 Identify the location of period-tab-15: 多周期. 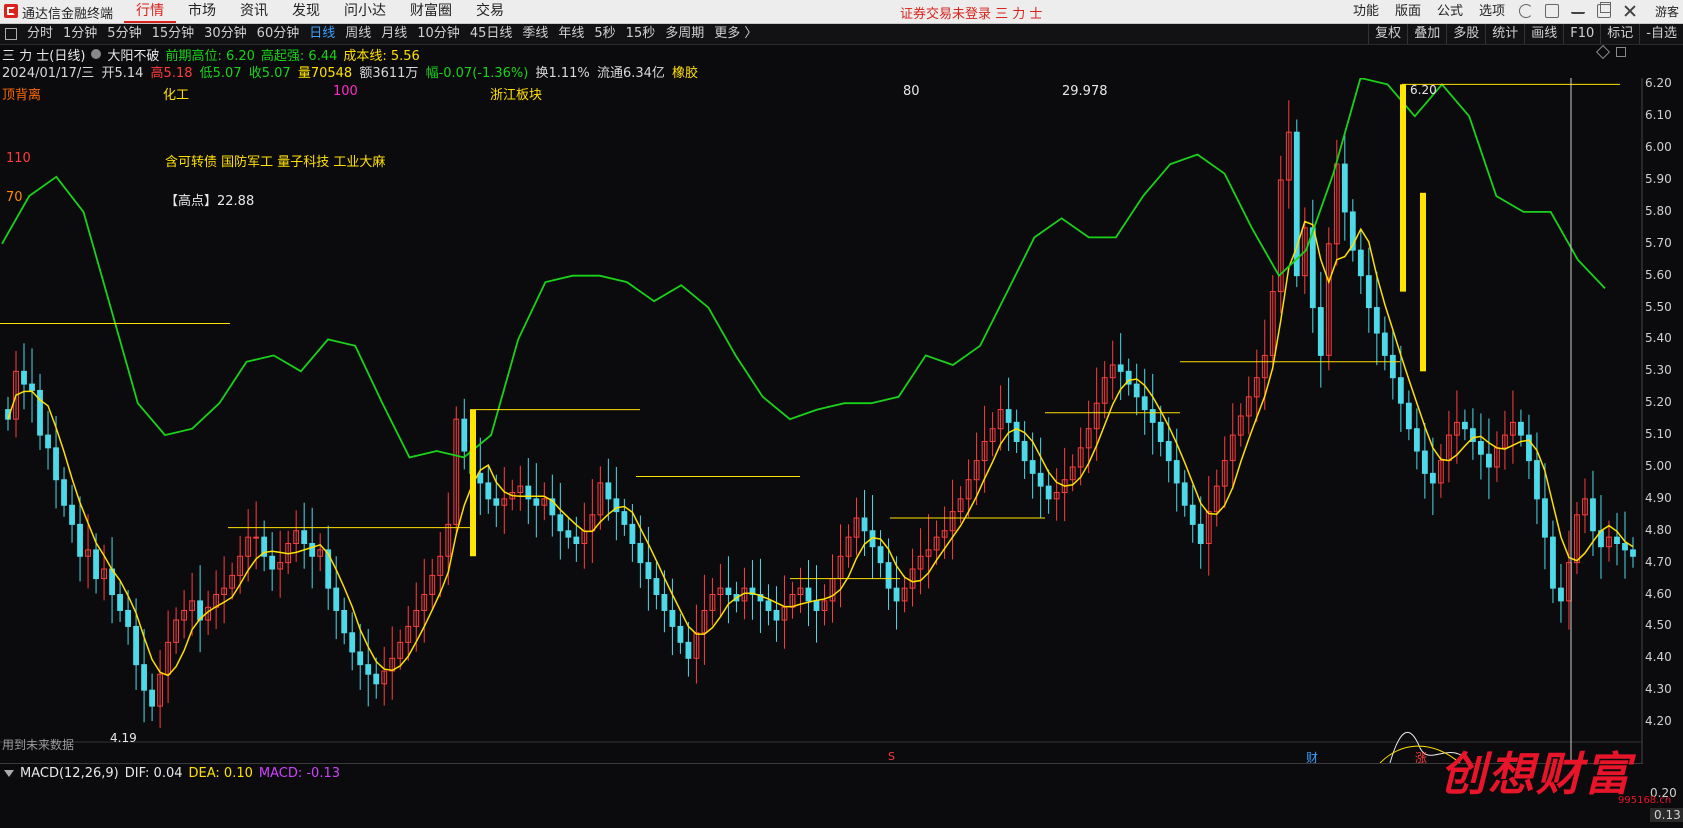
(684, 34).